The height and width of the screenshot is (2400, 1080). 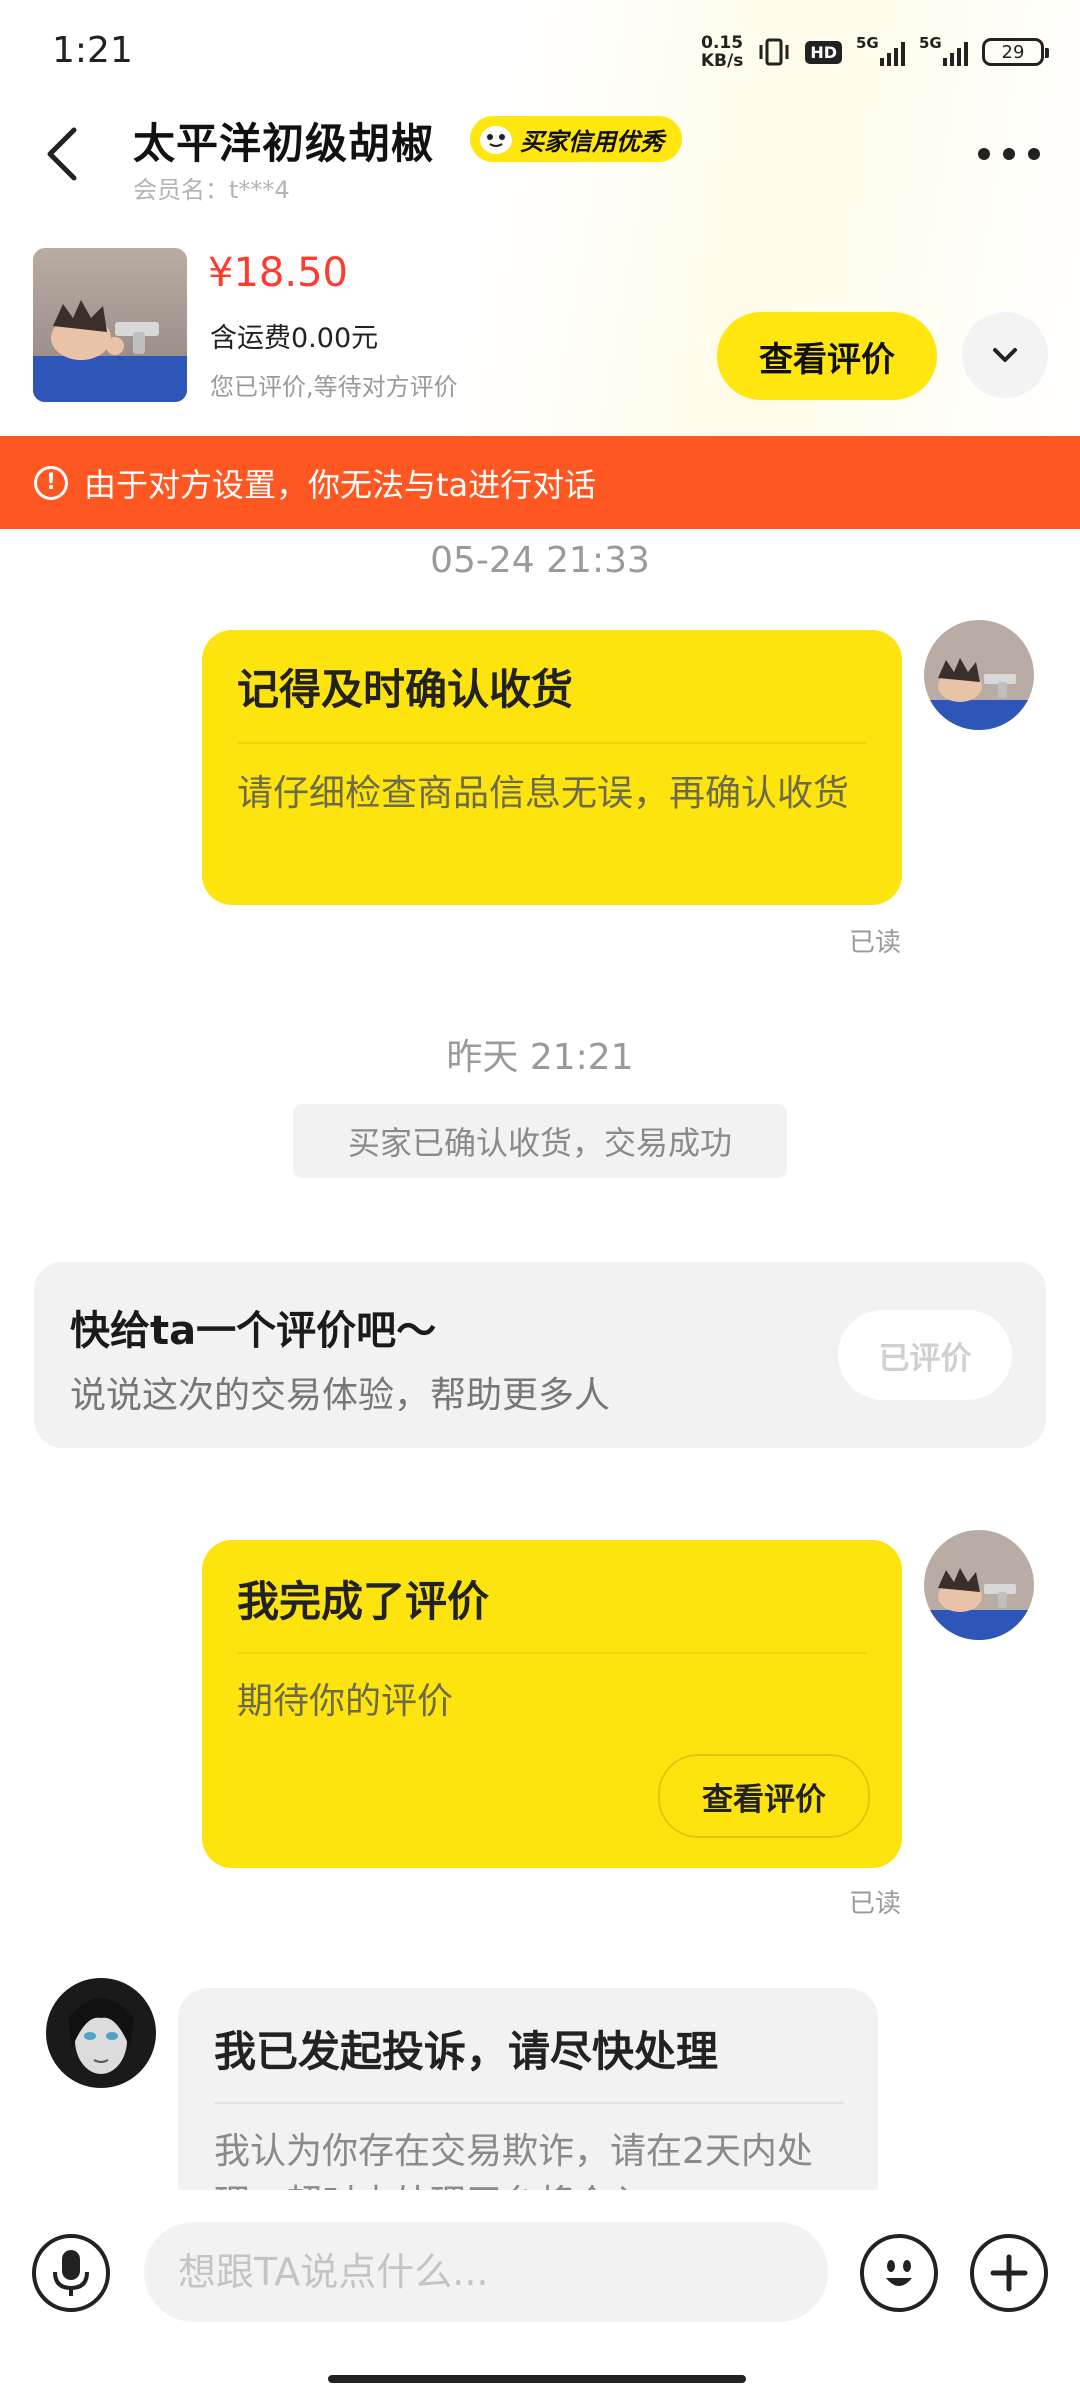 I want to click on status-icons: 0.15 KB/s HD 5G 5G 29, so click(x=875, y=52).